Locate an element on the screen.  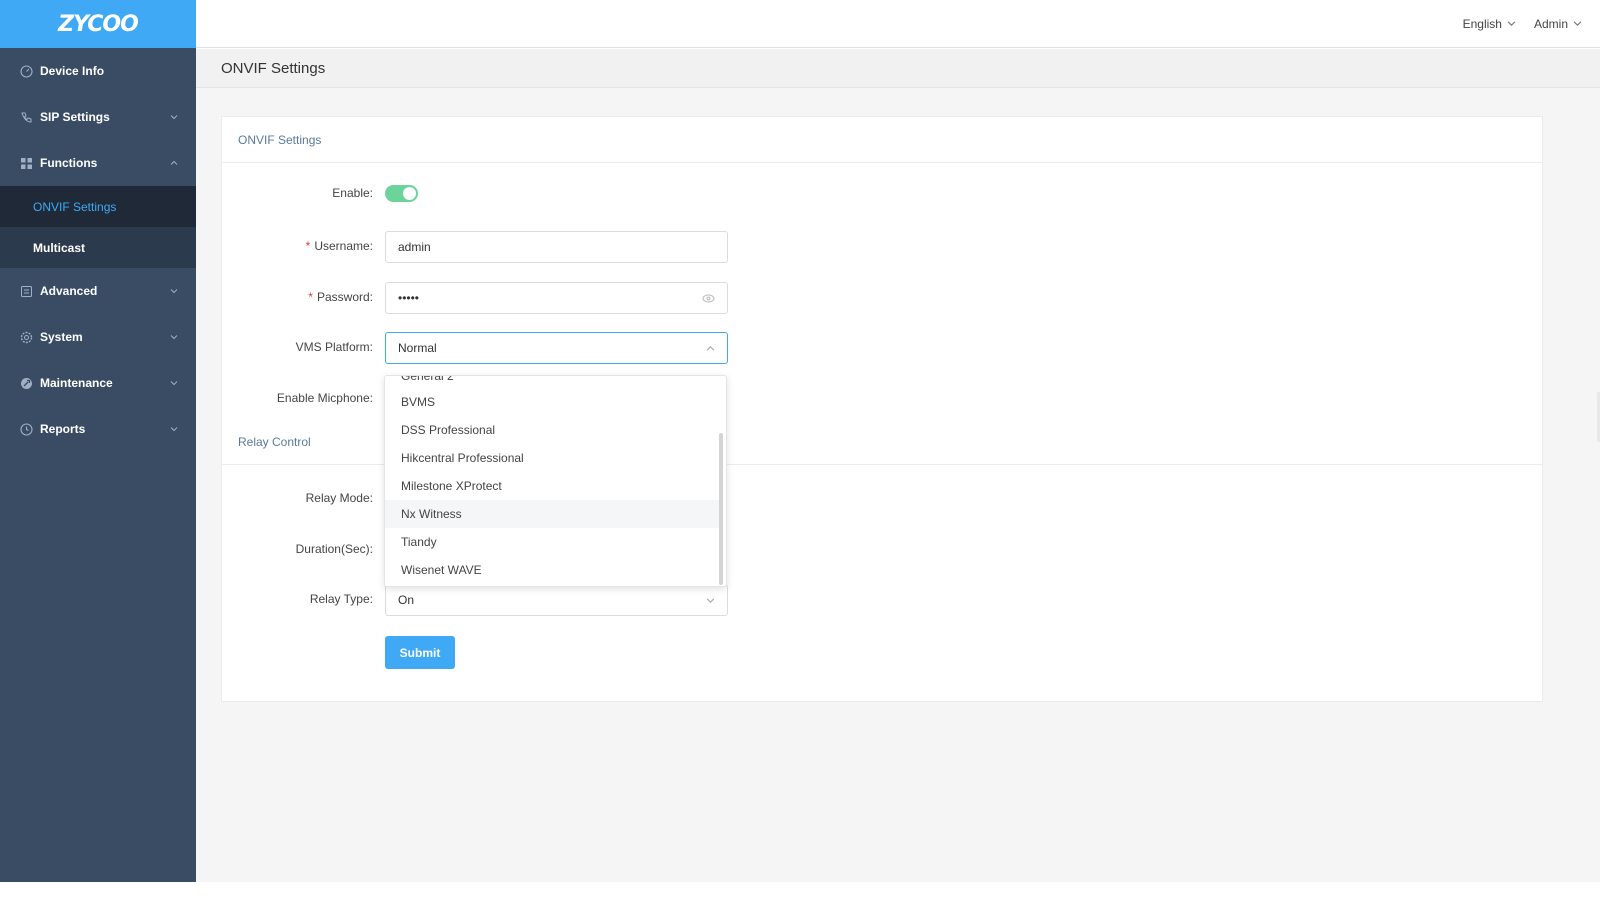
sidebar-item-label: Reports is located at coordinates (63, 429).